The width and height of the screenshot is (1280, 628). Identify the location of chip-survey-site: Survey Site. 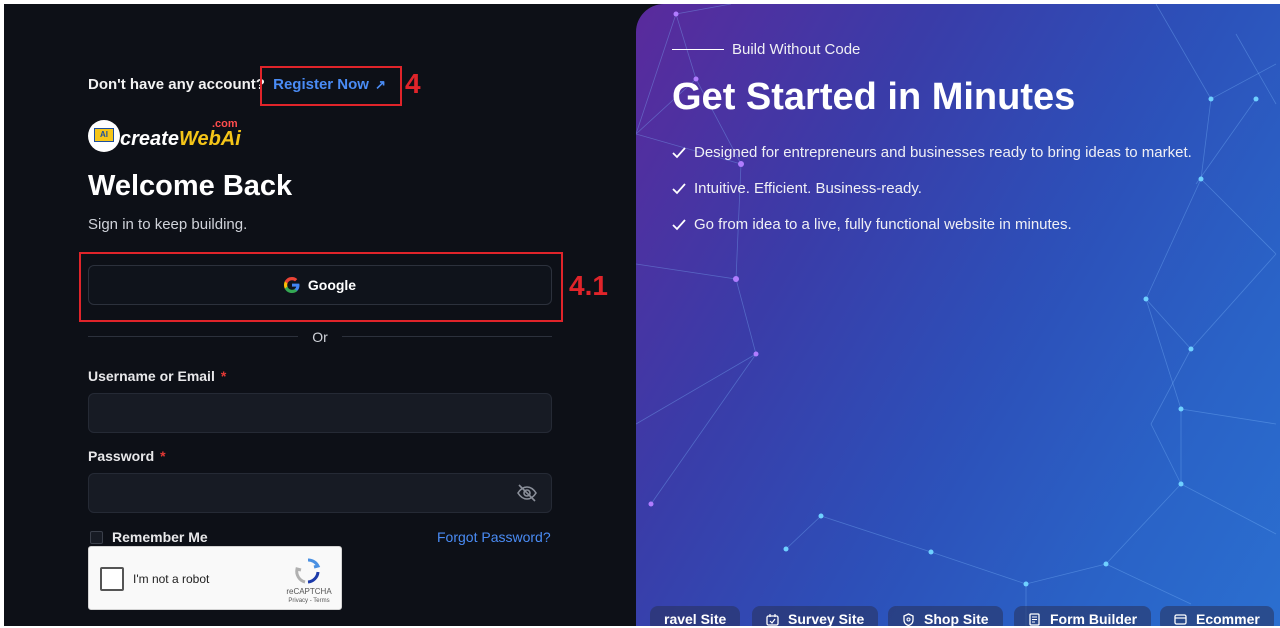
(815, 616).